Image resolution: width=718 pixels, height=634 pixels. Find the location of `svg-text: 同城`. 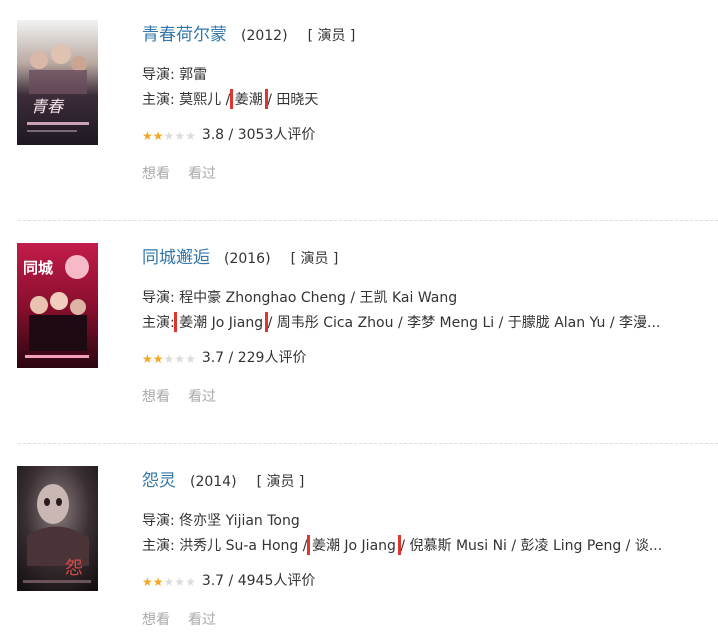

svg-text: 同城 is located at coordinates (38, 268).